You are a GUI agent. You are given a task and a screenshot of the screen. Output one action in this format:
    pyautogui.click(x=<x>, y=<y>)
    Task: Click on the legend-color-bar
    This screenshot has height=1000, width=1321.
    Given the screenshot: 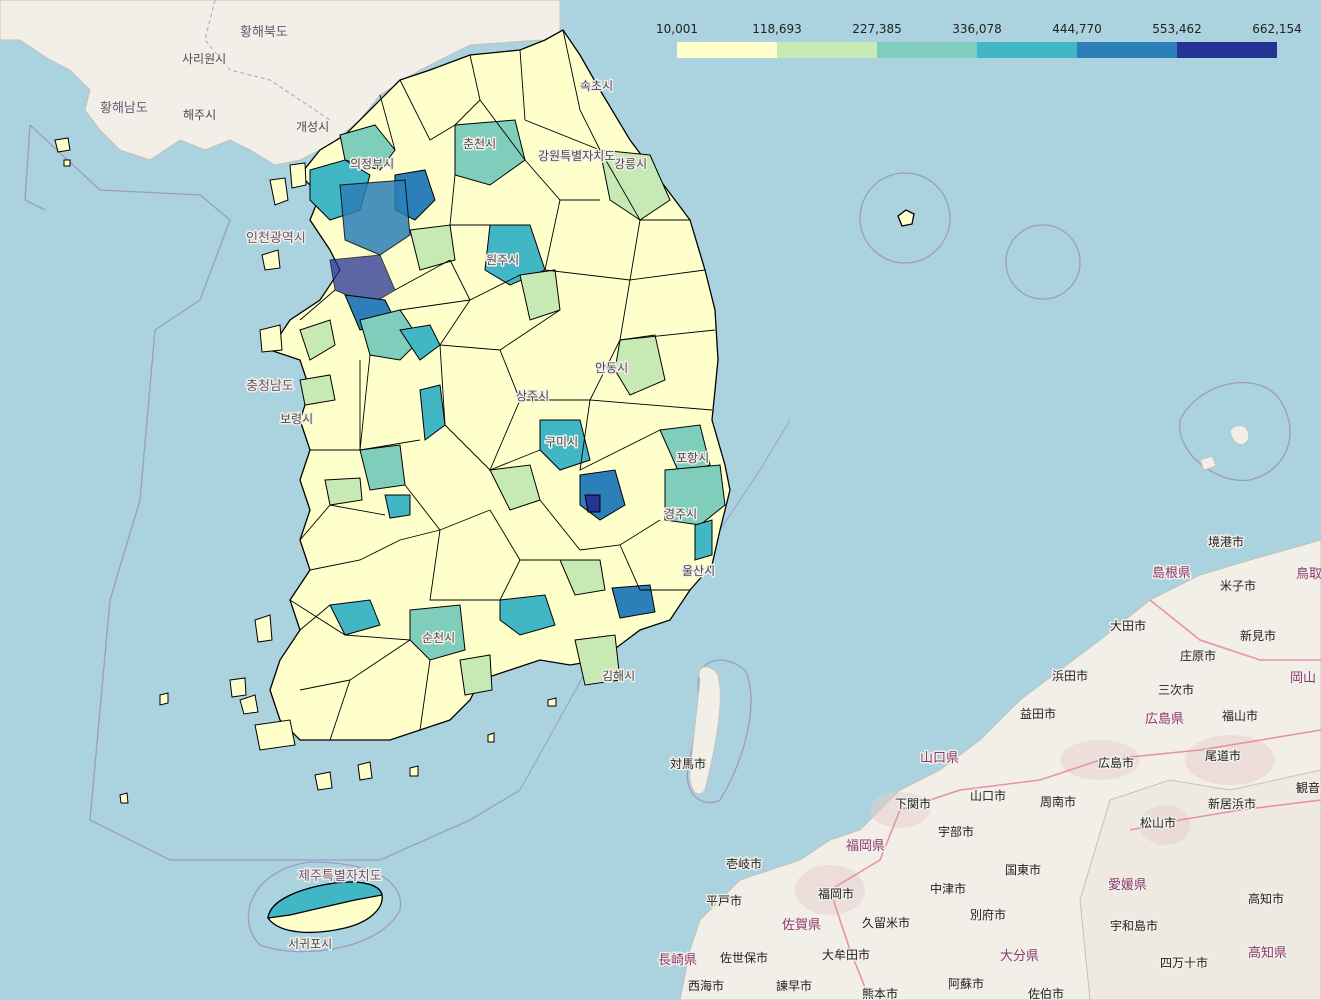 What is the action you would take?
    pyautogui.click(x=977, y=50)
    